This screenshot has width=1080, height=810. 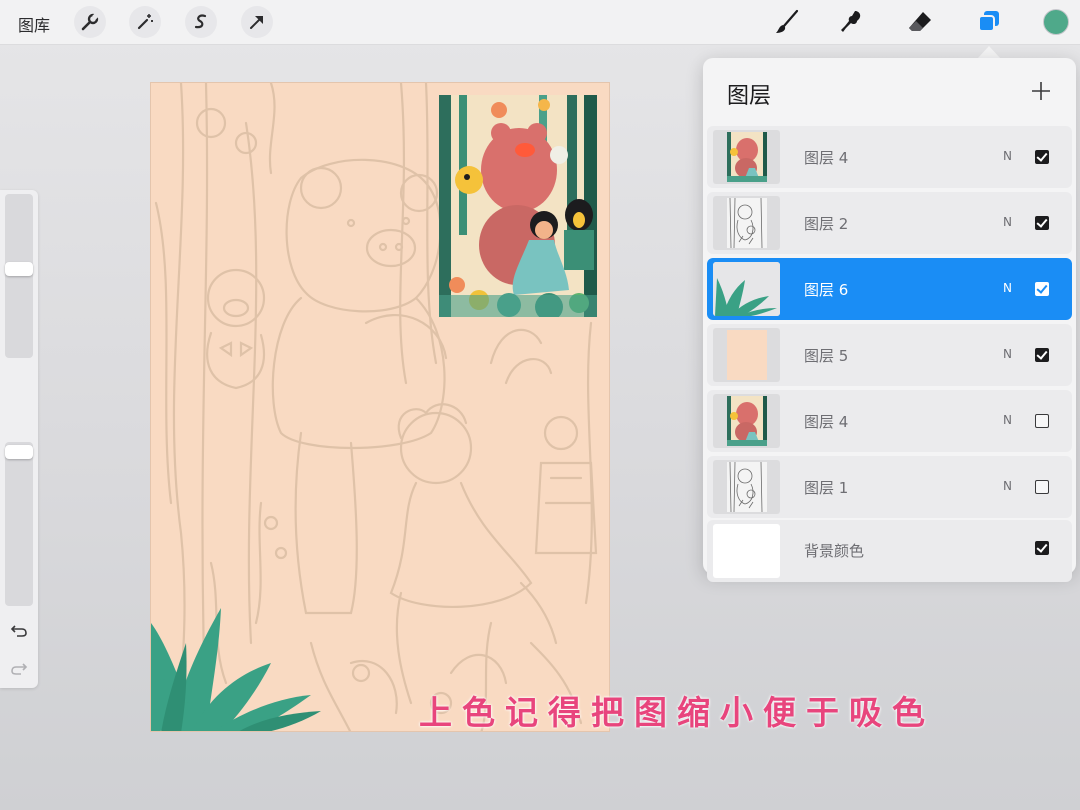 What do you see at coordinates (889, 223) in the screenshot?
I see `layer-row: 图层 2 N` at bounding box center [889, 223].